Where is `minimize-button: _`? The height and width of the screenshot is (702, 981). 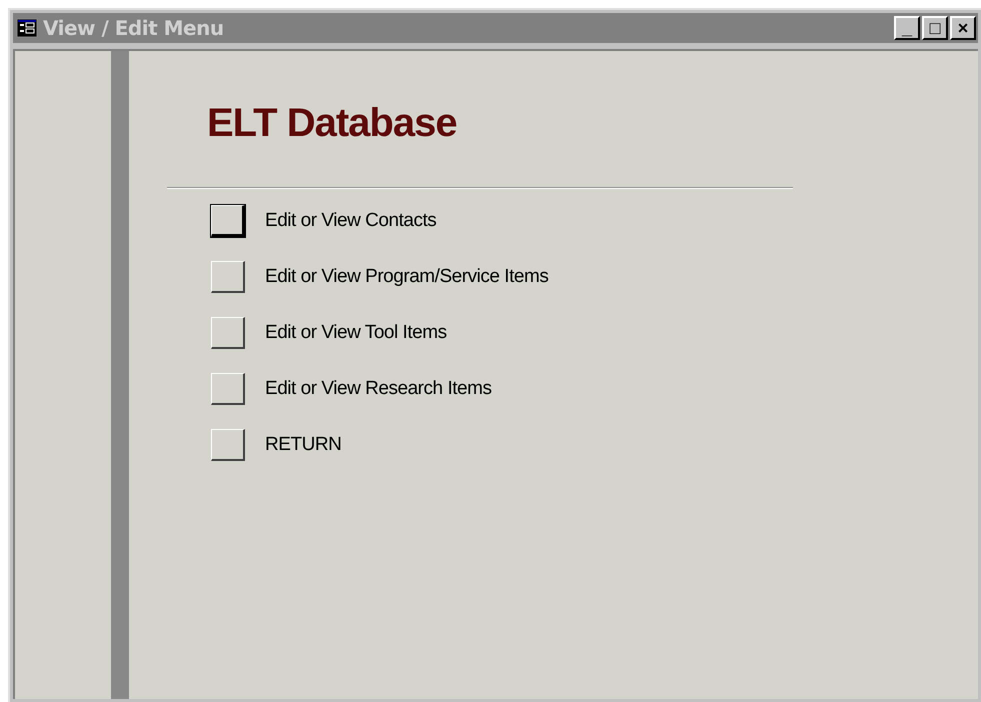 minimize-button: _ is located at coordinates (907, 28).